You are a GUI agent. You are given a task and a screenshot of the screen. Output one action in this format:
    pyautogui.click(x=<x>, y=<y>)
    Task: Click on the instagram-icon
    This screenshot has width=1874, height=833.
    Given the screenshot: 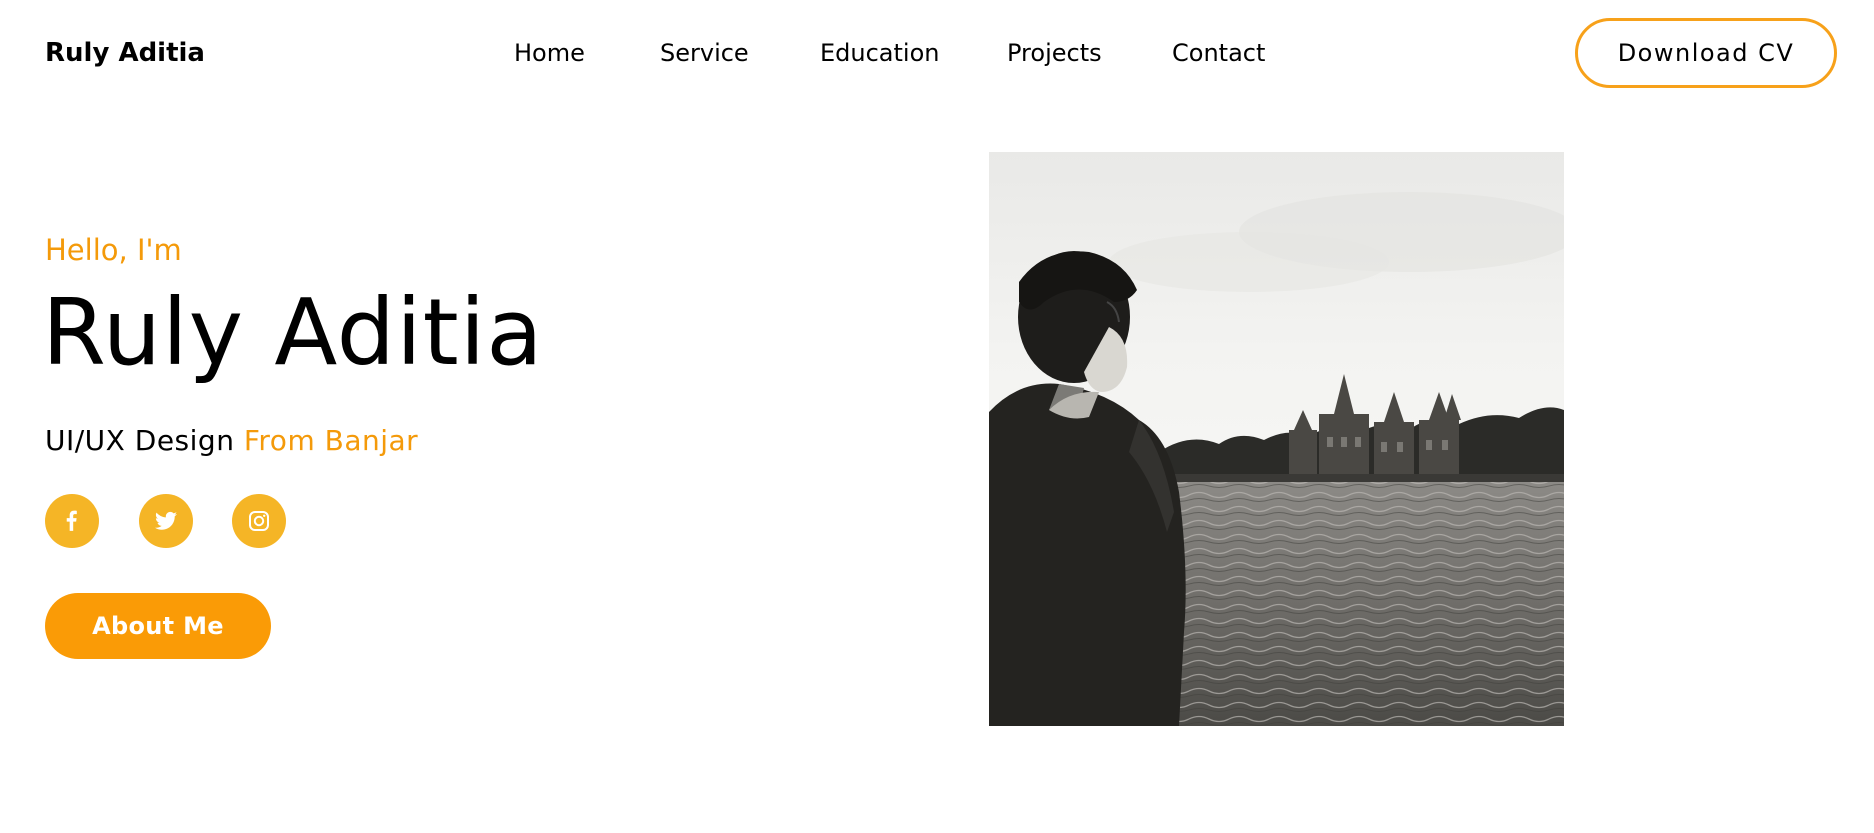 What is the action you would take?
    pyautogui.click(x=259, y=521)
    